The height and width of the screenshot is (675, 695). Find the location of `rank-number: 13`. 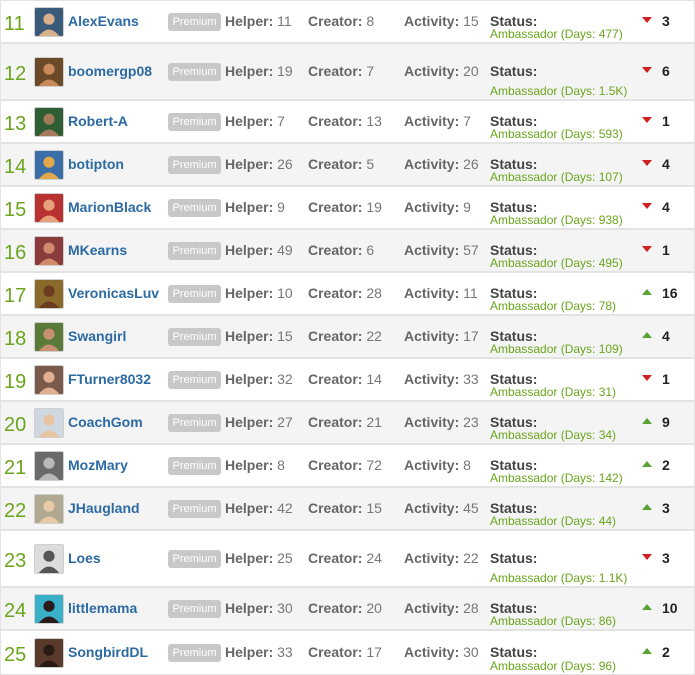

rank-number: 13 is located at coordinates (15, 123).